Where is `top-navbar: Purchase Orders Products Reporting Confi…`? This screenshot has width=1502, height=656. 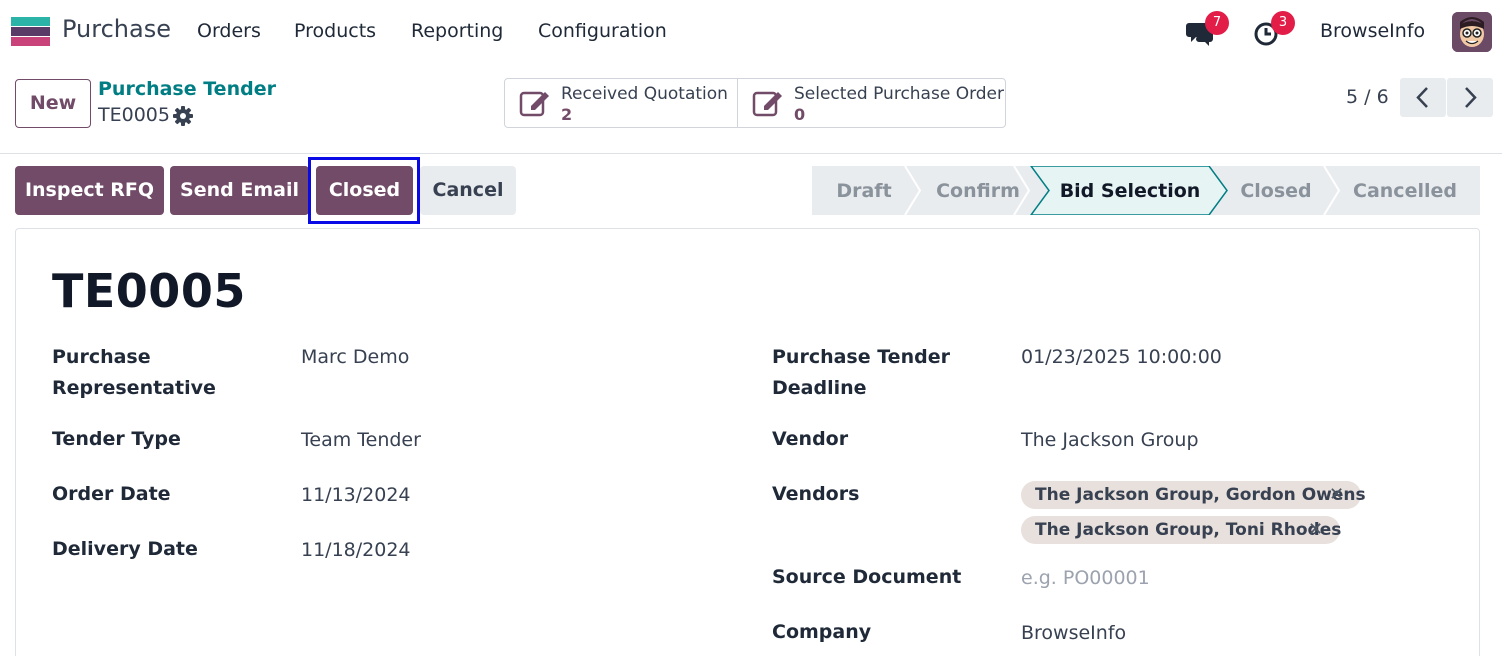 top-navbar: Purchase Orders Products Reporting Confi… is located at coordinates (751, 32).